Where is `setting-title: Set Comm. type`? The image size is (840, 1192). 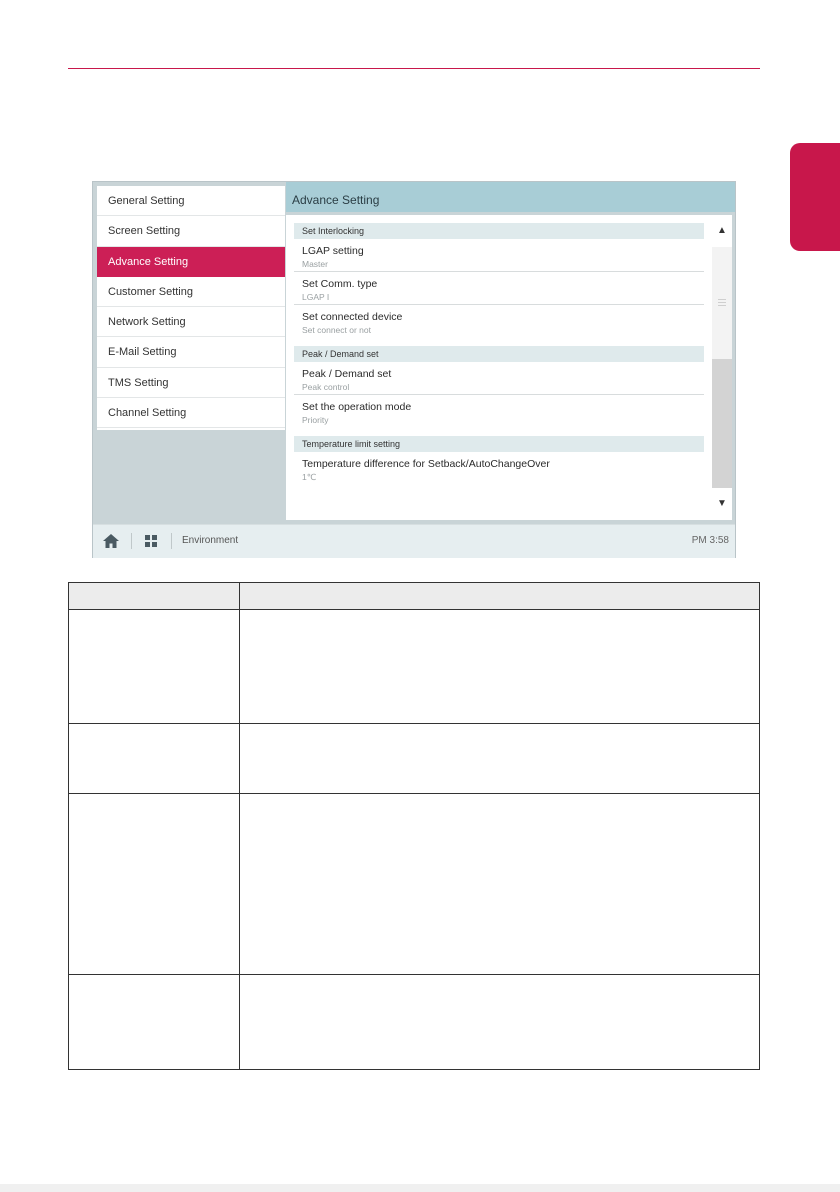
setting-title: Set Comm. type is located at coordinates (340, 284).